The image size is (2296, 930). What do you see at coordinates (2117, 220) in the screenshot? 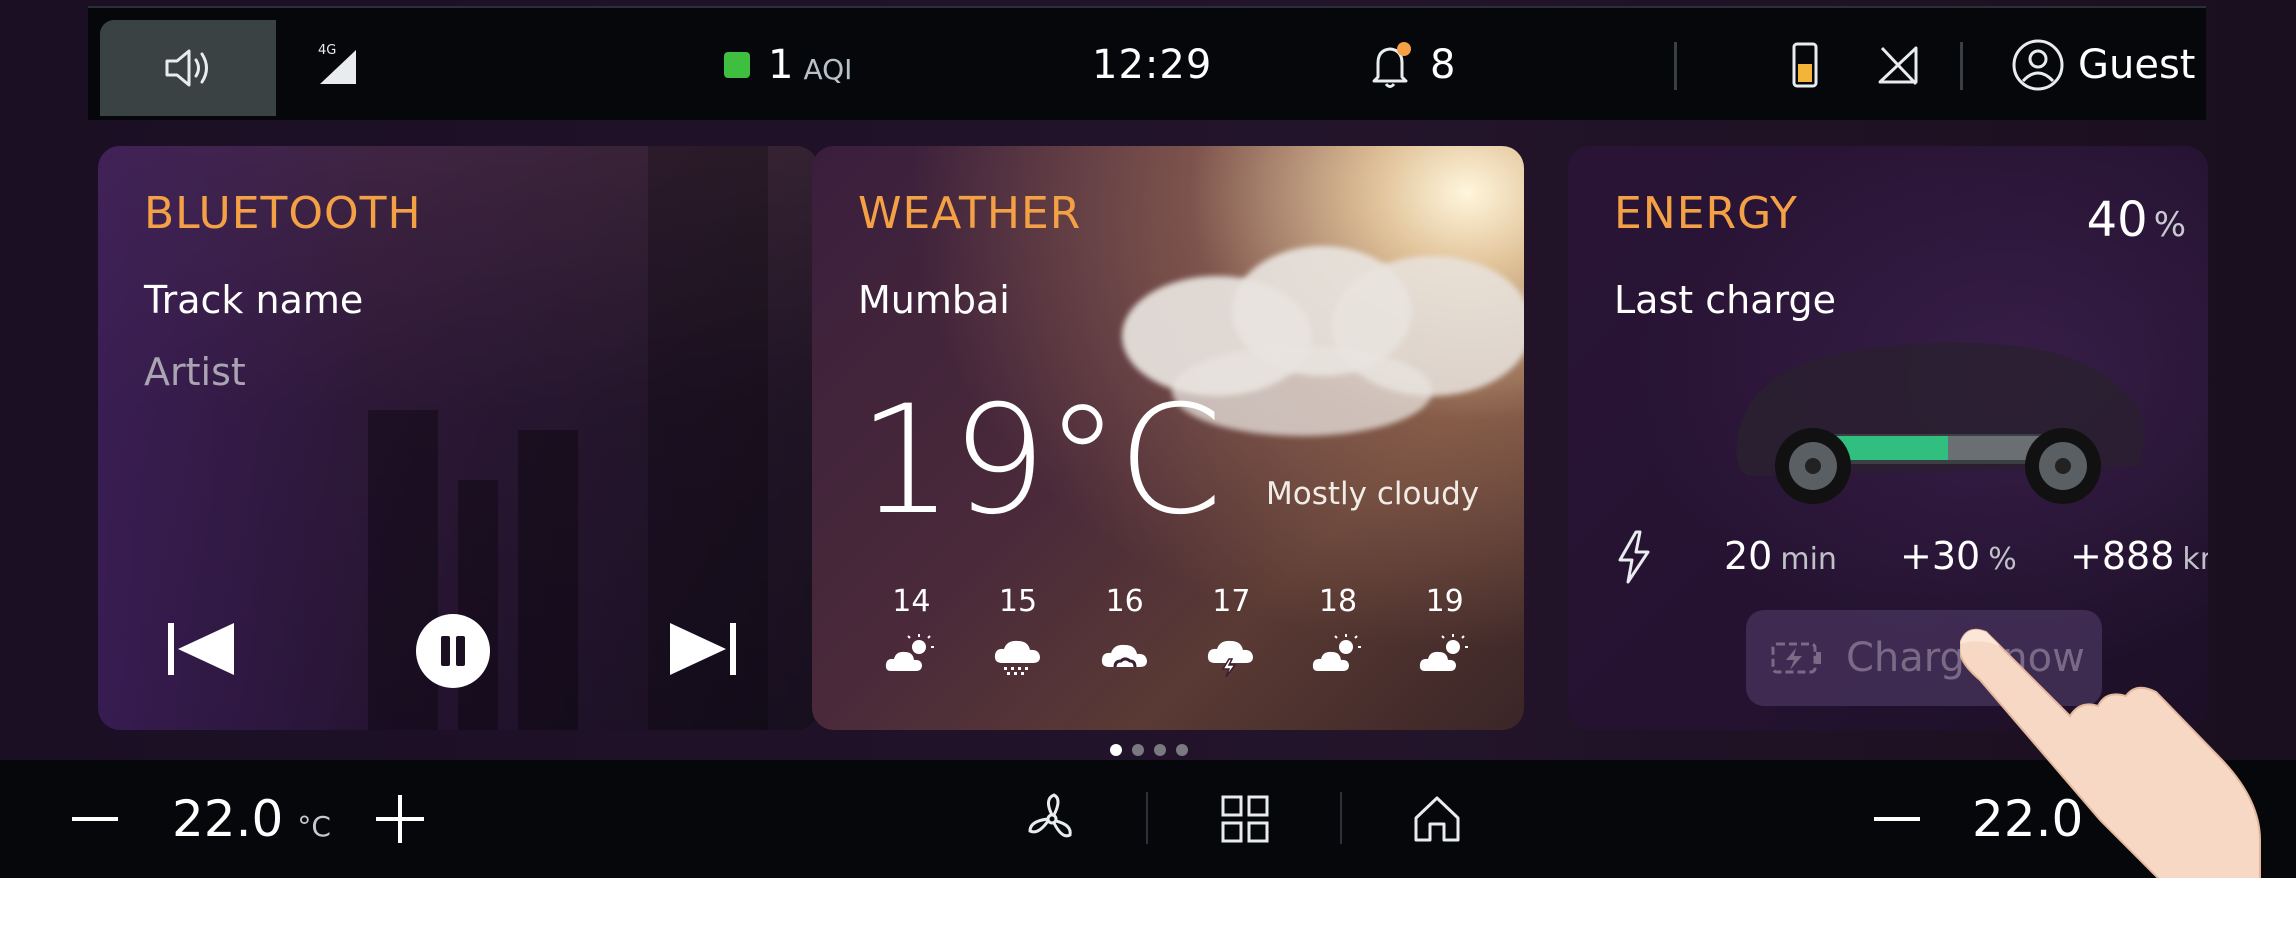
I see `battery-percent-value: 40` at bounding box center [2117, 220].